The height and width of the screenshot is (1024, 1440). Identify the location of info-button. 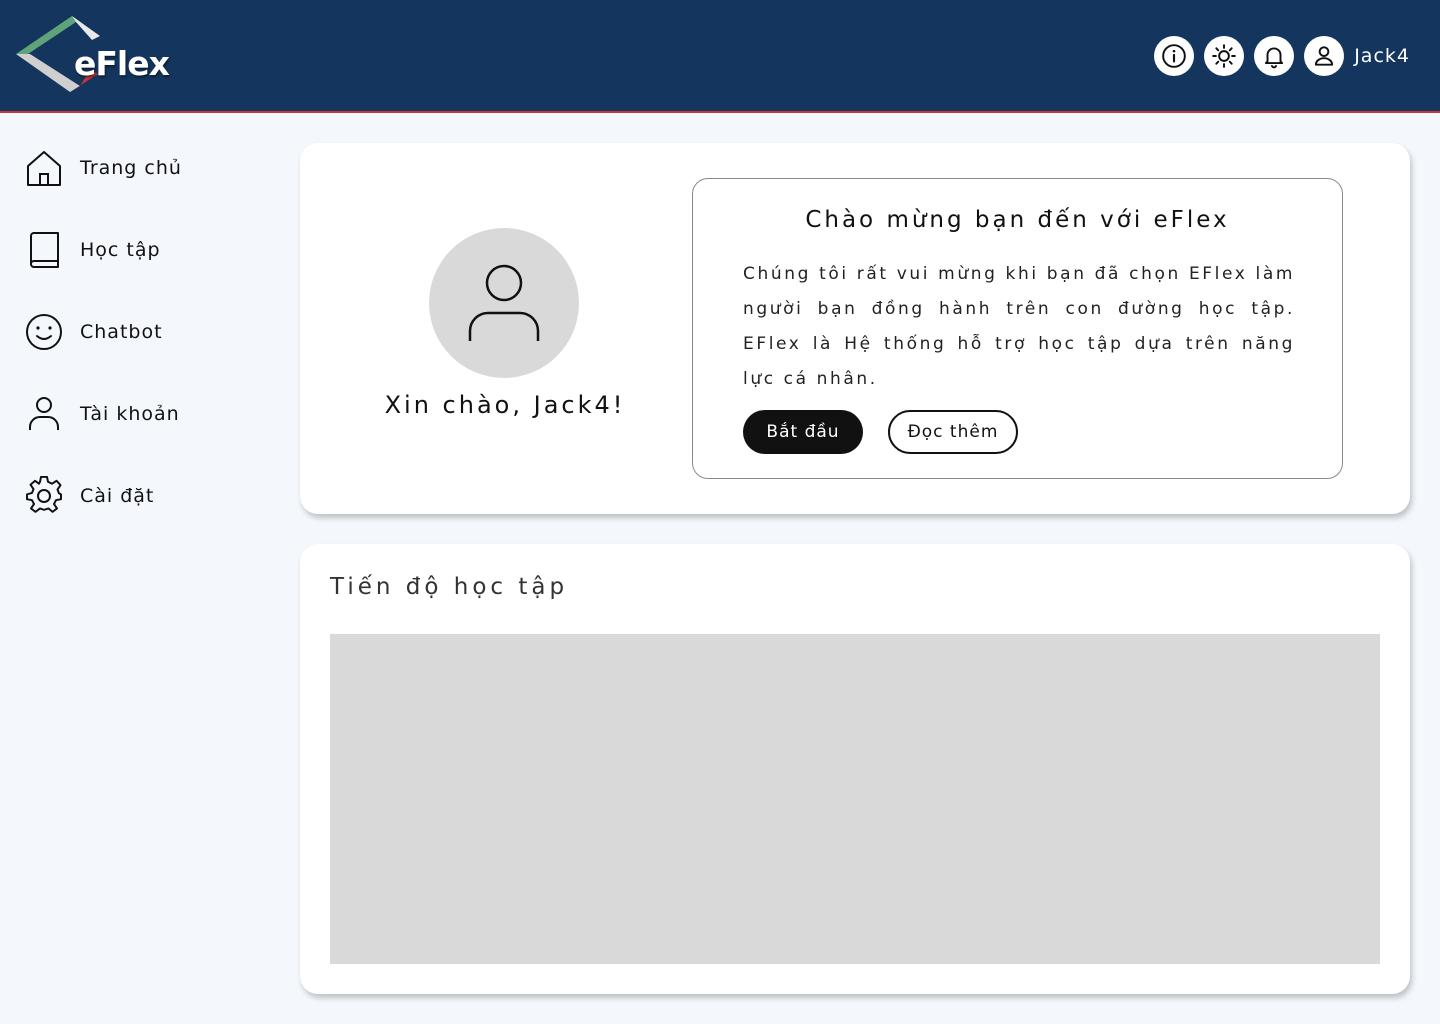
(1174, 56).